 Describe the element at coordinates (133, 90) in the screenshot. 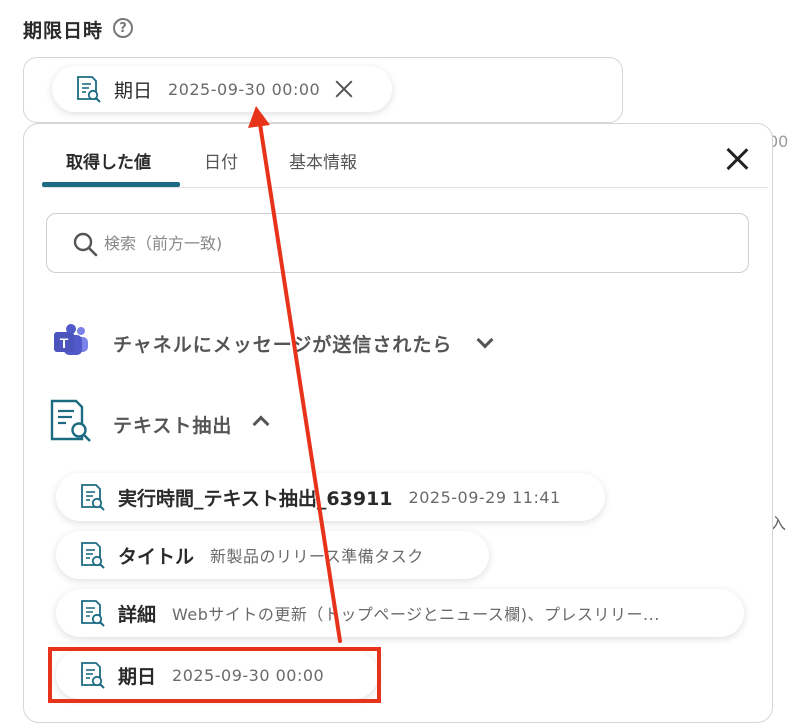

I see `selected-chip-name: 期日` at that location.